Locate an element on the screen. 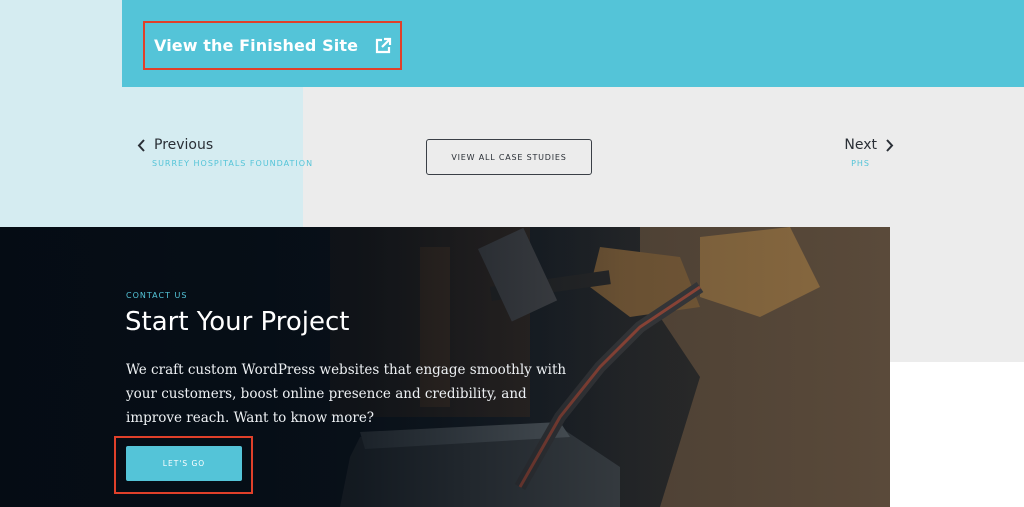  previous-case-name: SURREY HOSPITALS FOUNDATION is located at coordinates (233, 163).